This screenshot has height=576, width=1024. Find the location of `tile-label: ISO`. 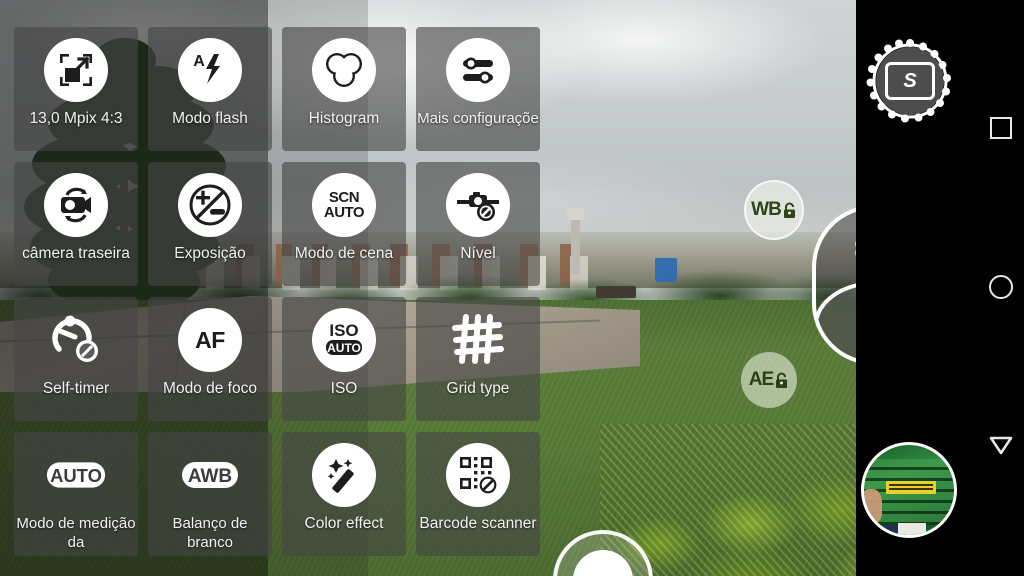

tile-label: ISO is located at coordinates (344, 388).